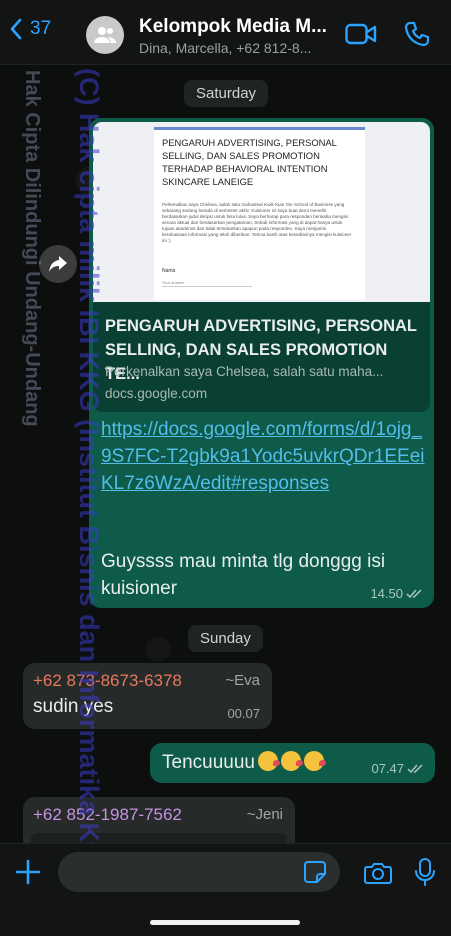 This screenshot has height=936, width=451. I want to click on voice-call-button, so click(417, 36).